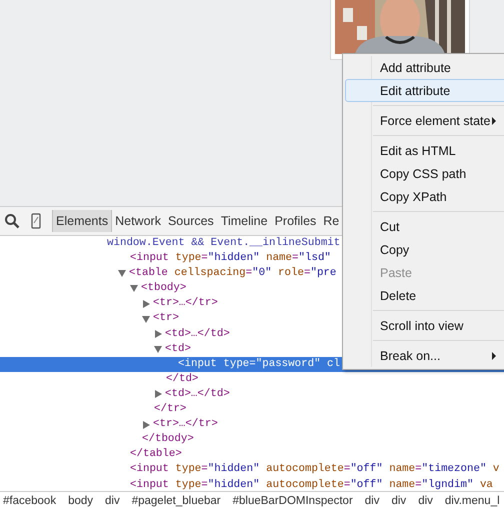 This screenshot has width=504, height=511. Describe the element at coordinates (332, 221) in the screenshot. I see `panel-tab: Re` at that location.